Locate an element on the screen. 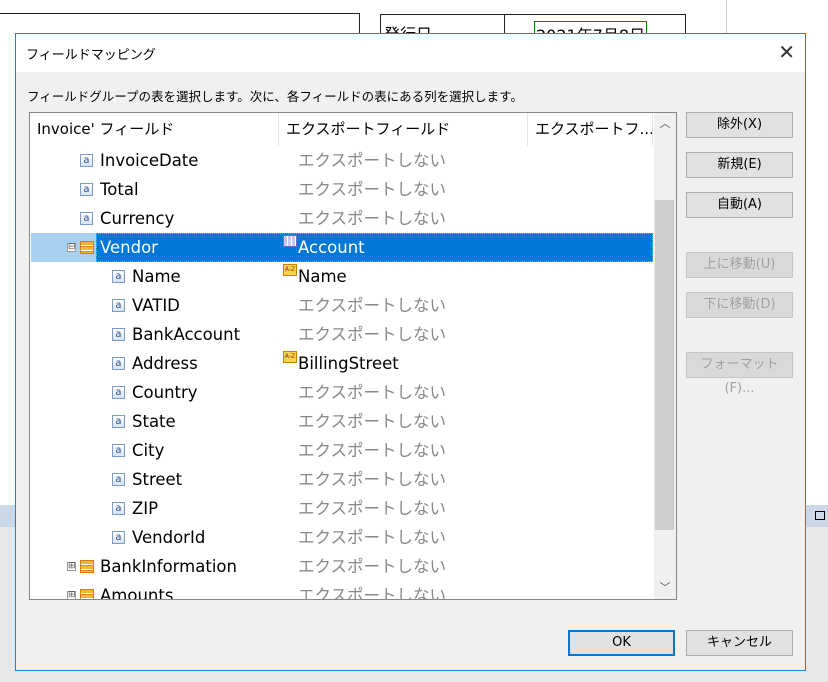 This screenshot has height=682, width=828. selection-highlight is located at coordinates (374, 247).